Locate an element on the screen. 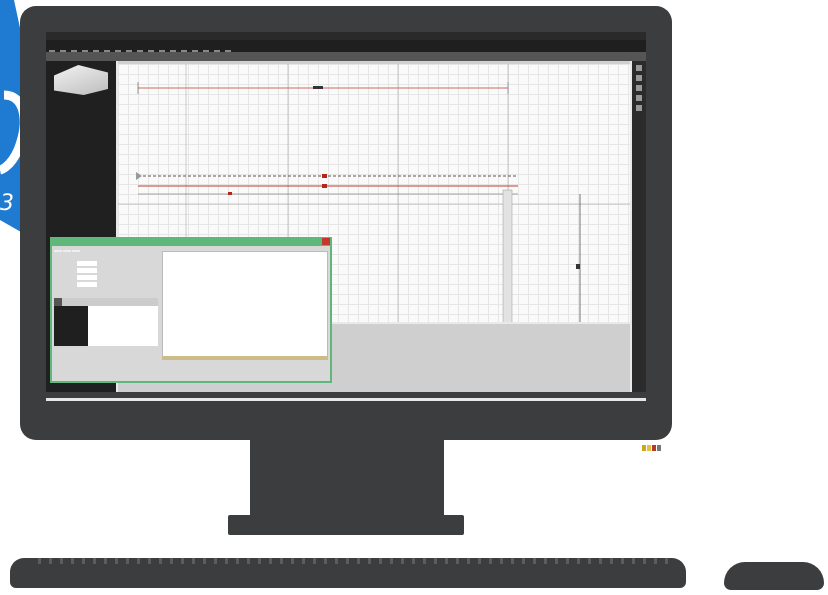  arrow-marker is located at coordinates (139, 176).